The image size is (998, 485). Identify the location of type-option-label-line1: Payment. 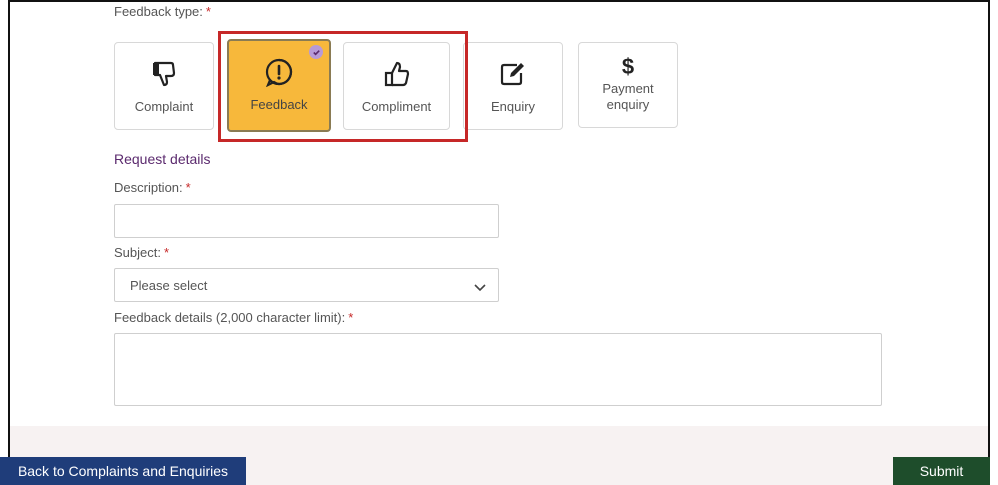
(628, 88).